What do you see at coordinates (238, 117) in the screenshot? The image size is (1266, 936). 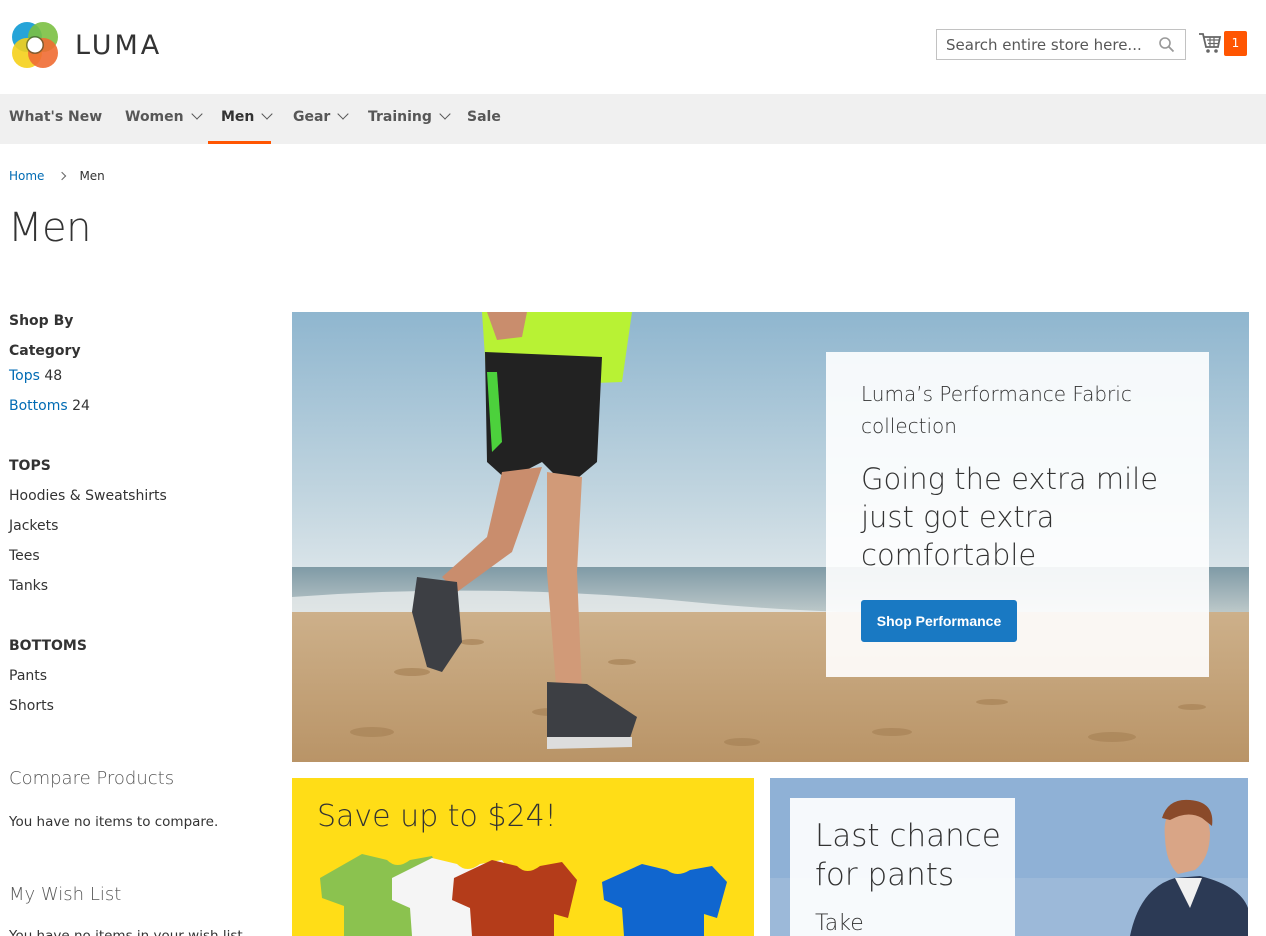 I see `nav-item-label: Men` at bounding box center [238, 117].